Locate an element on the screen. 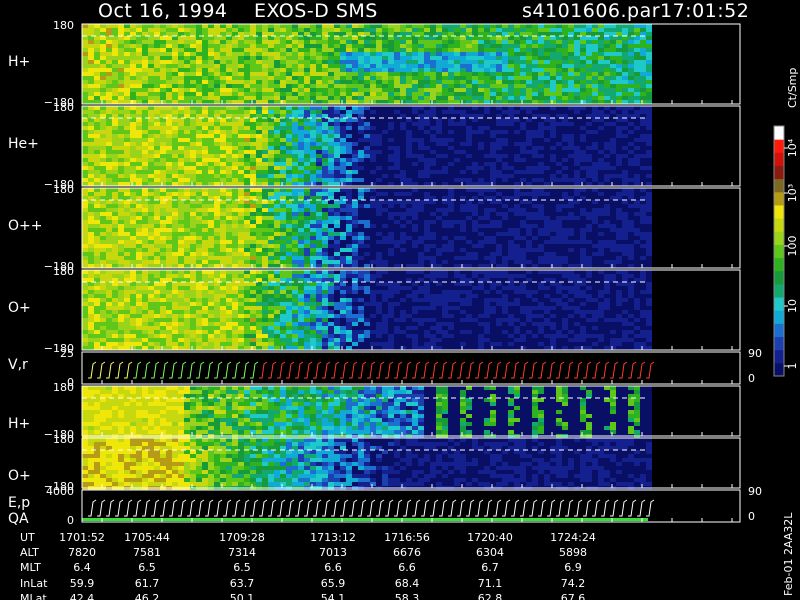  panel-4-rtop: 90 is located at coordinates (755, 353).